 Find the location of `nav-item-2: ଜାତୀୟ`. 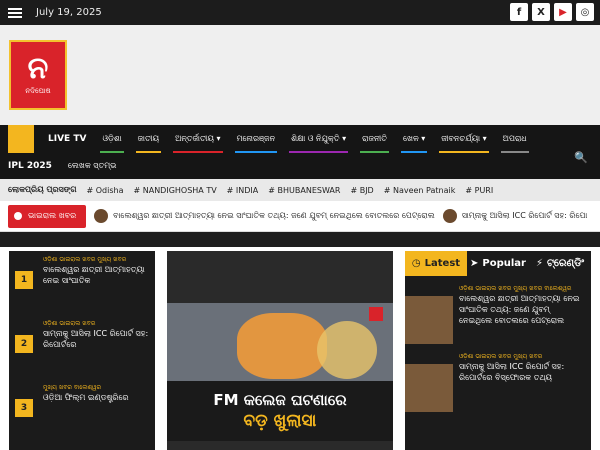

nav-item-2: ଜାତୀୟ is located at coordinates (148, 139).